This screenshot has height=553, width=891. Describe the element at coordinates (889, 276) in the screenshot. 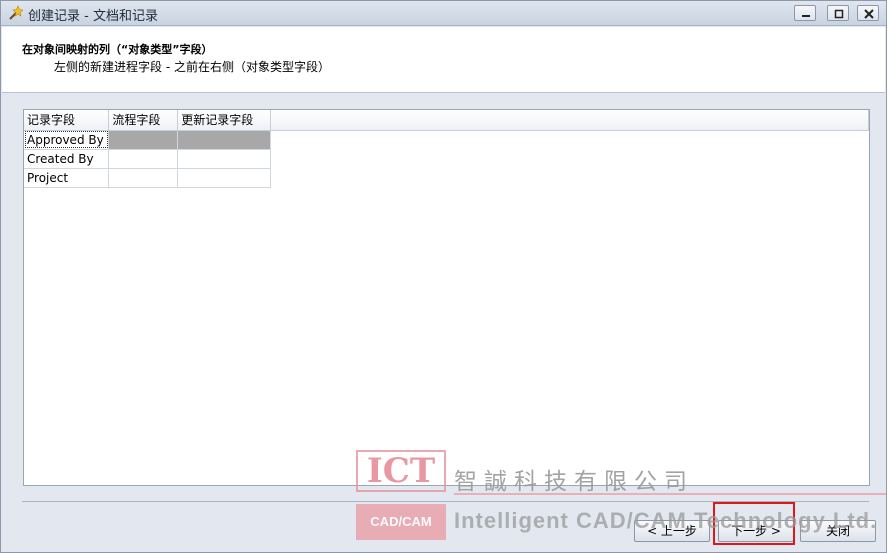

I see `screen-edge` at that location.